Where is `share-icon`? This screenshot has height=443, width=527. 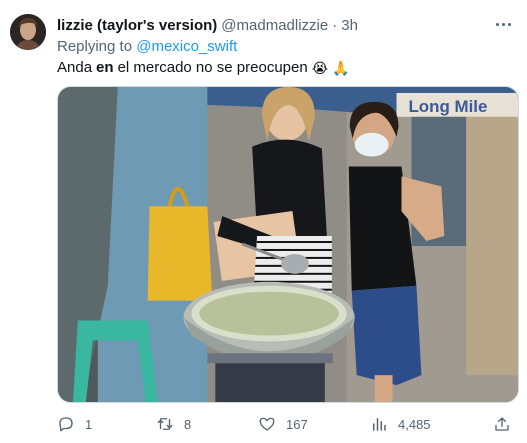
share-icon is located at coordinates (502, 424).